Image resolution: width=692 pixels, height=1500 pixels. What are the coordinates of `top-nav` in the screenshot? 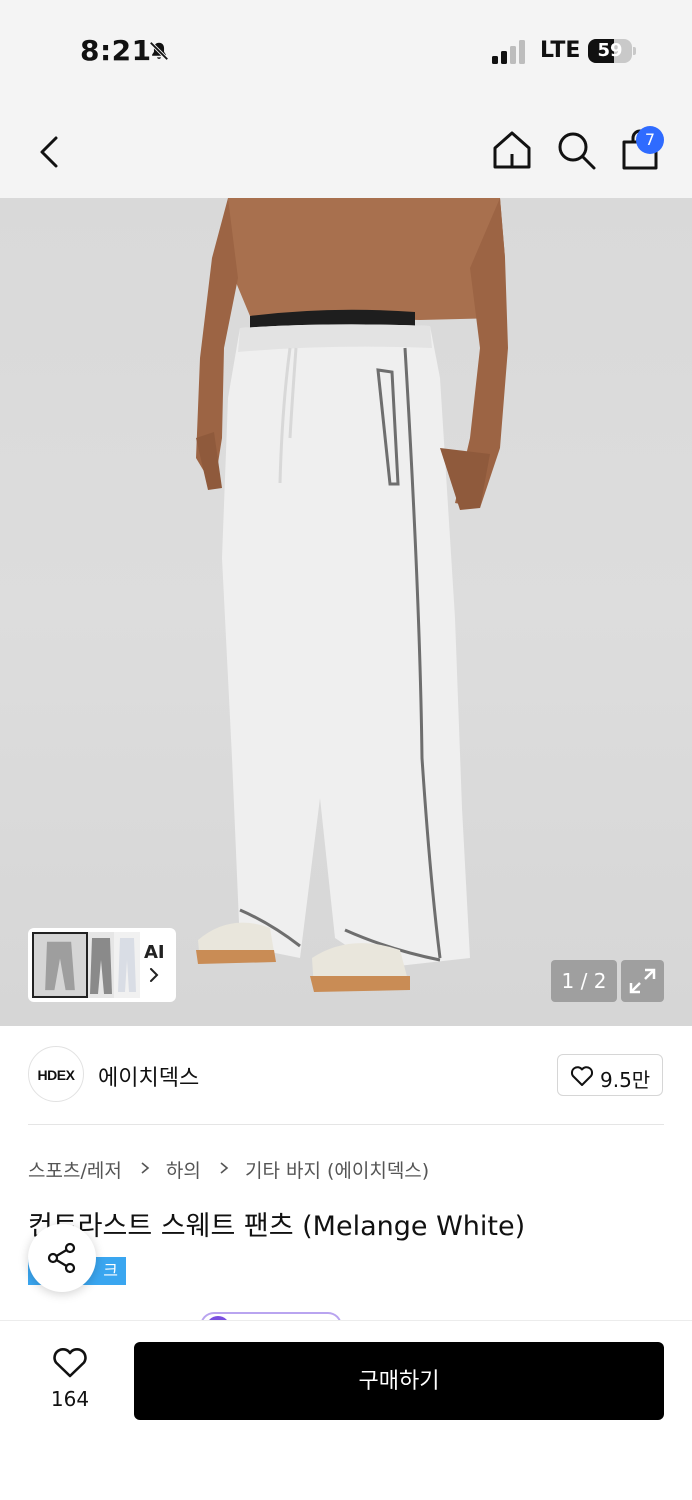 It's located at (346, 149).